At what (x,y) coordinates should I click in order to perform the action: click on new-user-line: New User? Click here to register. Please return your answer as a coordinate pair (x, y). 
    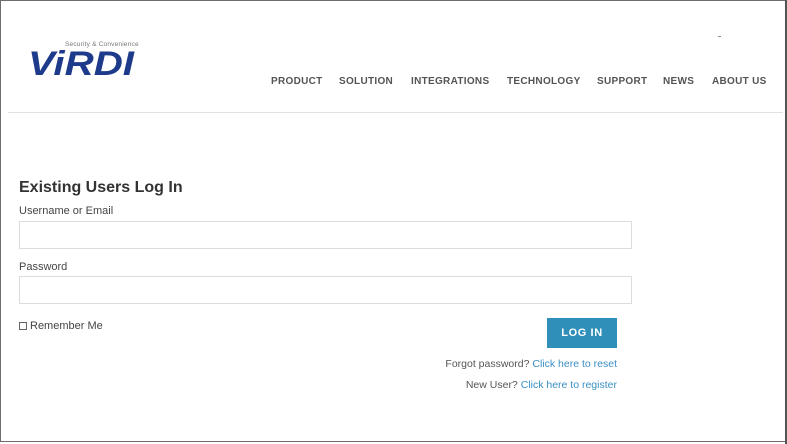
    Looking at the image, I should click on (541, 385).